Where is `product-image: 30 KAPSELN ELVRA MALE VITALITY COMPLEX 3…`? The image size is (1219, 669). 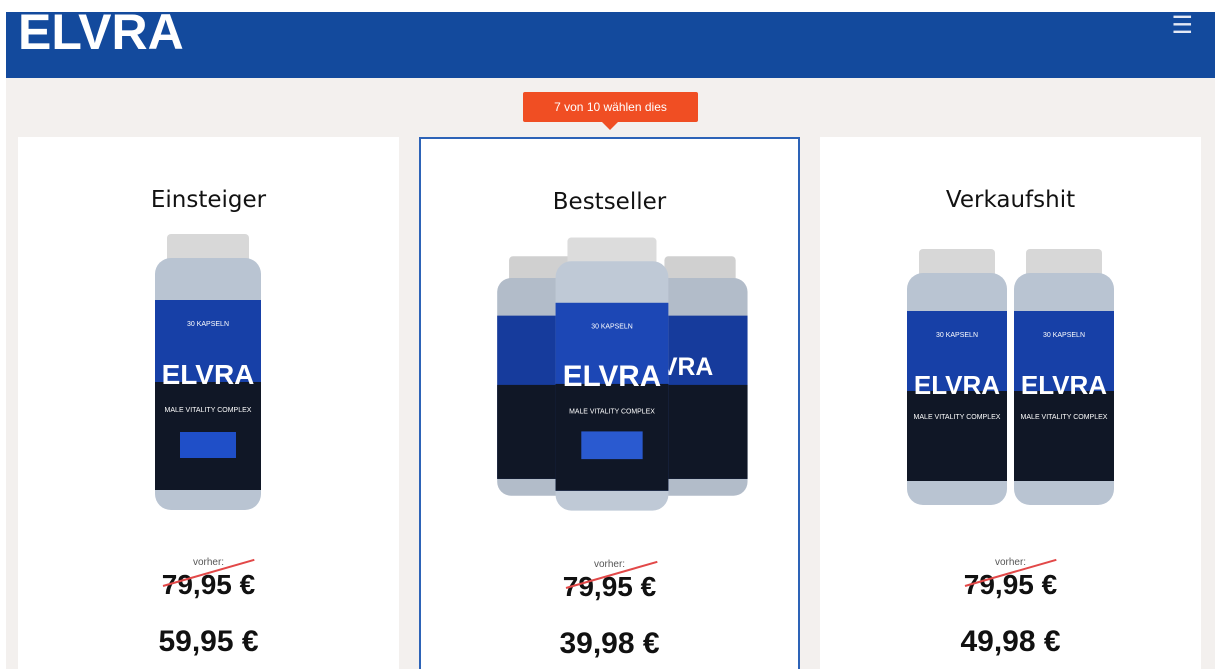
product-image: 30 KAPSELN ELVRA MALE VITALITY COMPLEX 3… is located at coordinates (1010, 377).